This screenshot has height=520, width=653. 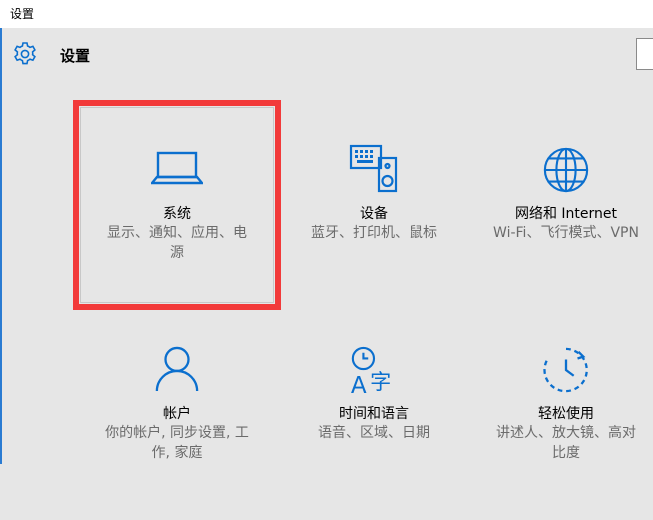 I want to click on gear-icon, so click(x=25, y=53).